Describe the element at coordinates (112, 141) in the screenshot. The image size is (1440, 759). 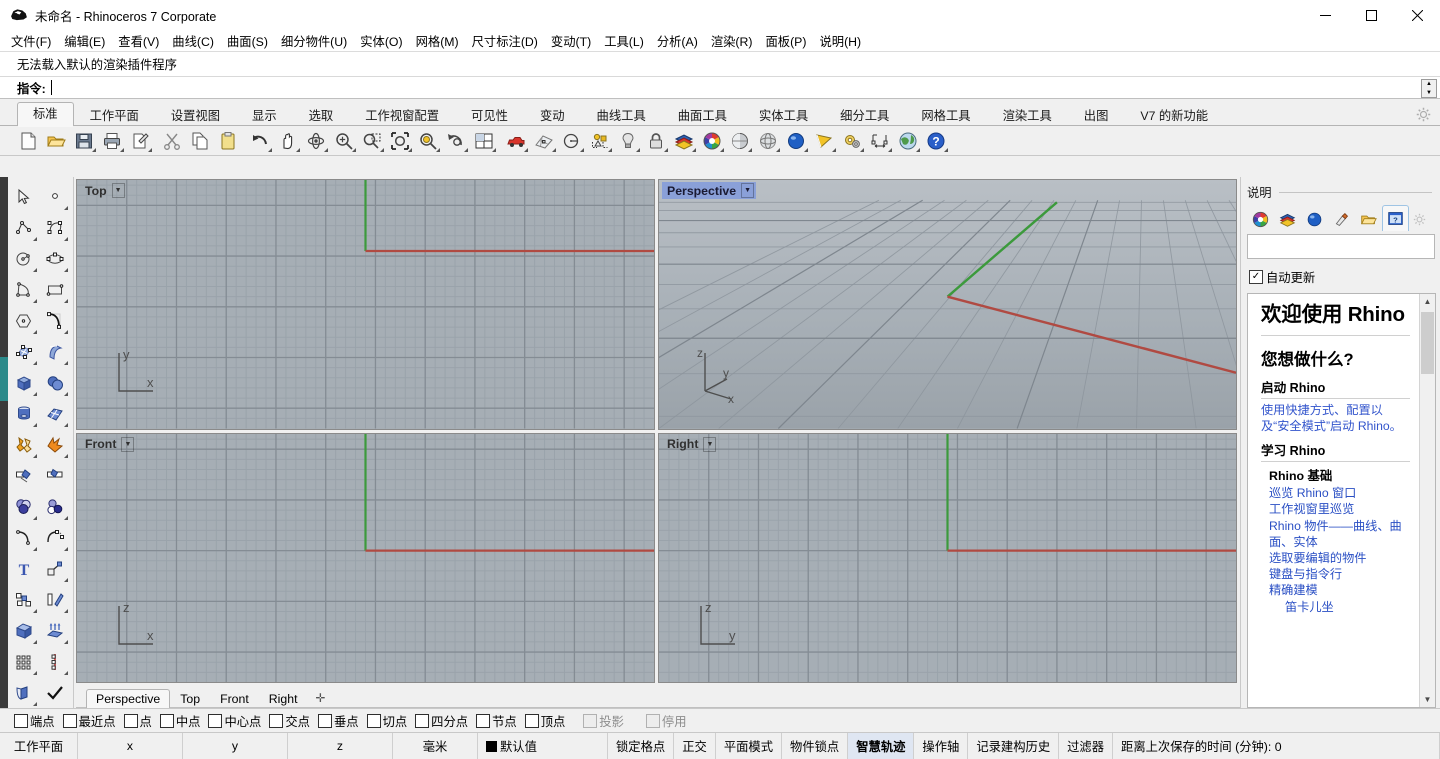
I see `print-button` at that location.